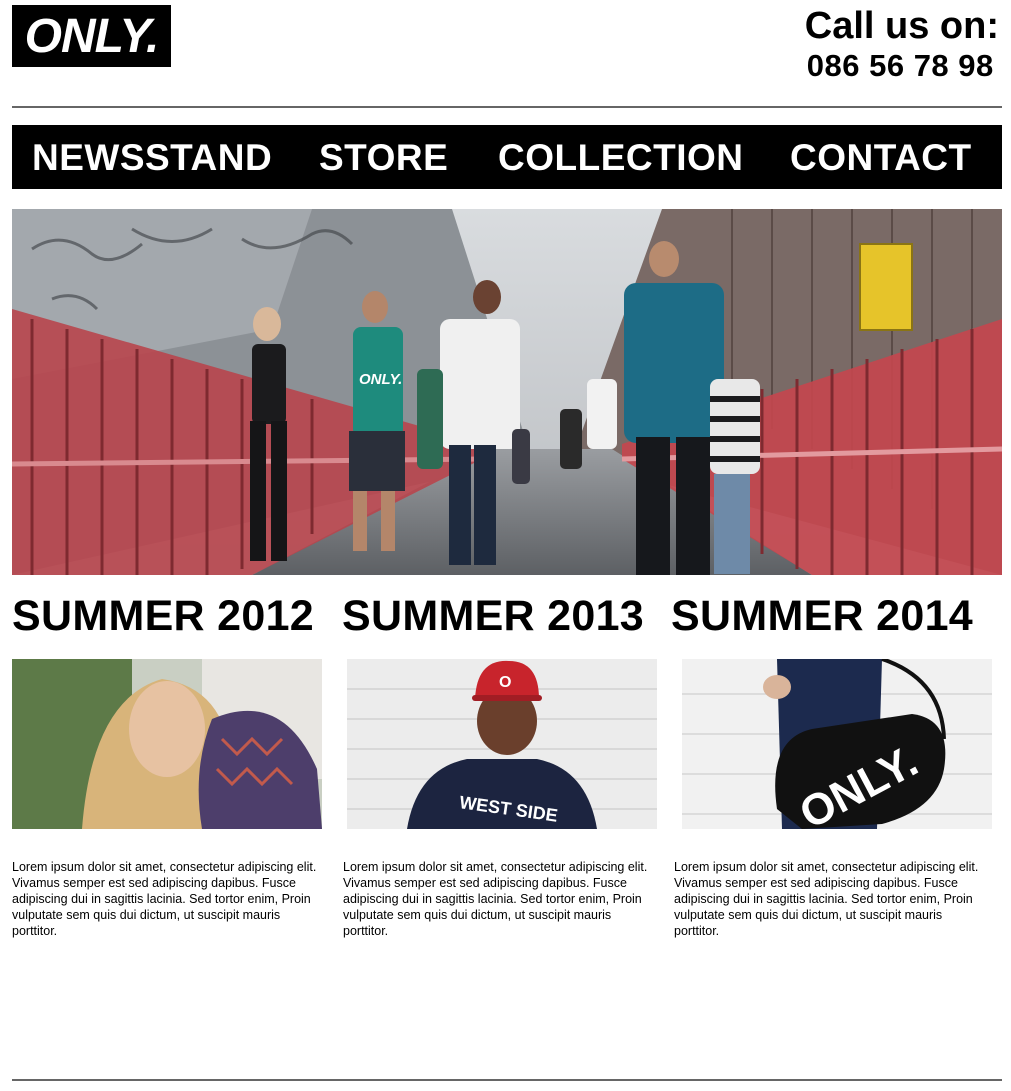 Image resolution: width=1011 pixels, height=1091 pixels. What do you see at coordinates (507, 107) in the screenshot?
I see `header-divider` at bounding box center [507, 107].